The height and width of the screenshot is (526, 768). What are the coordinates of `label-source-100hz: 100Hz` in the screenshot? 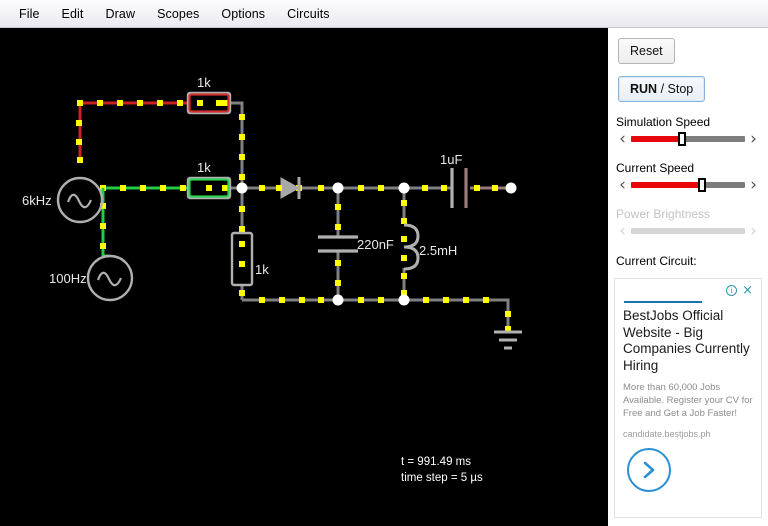 It's located at (68, 278).